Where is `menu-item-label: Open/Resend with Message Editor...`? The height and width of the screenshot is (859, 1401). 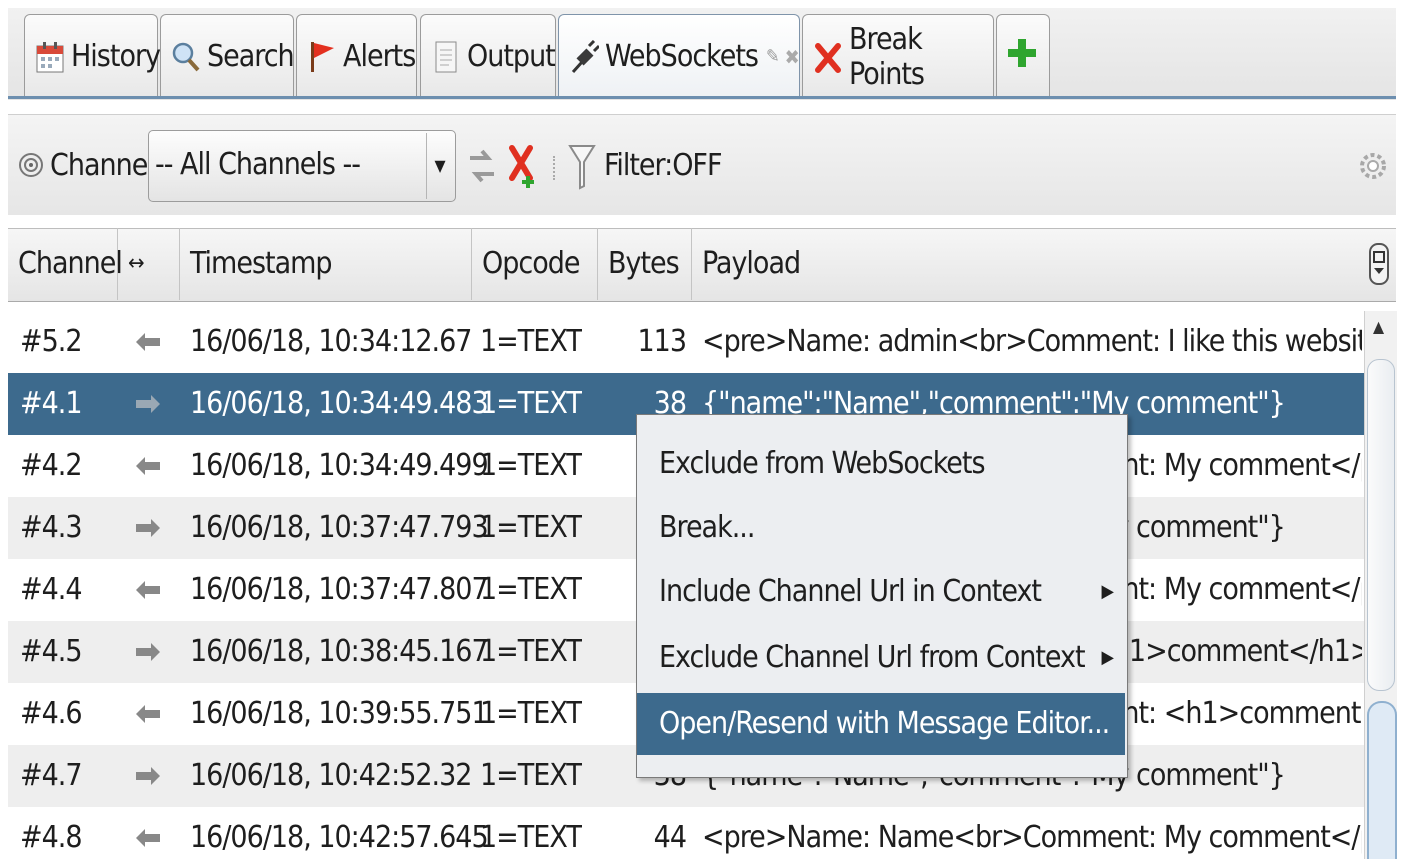
menu-item-label: Open/Resend with Message Editor... is located at coordinates (884, 723).